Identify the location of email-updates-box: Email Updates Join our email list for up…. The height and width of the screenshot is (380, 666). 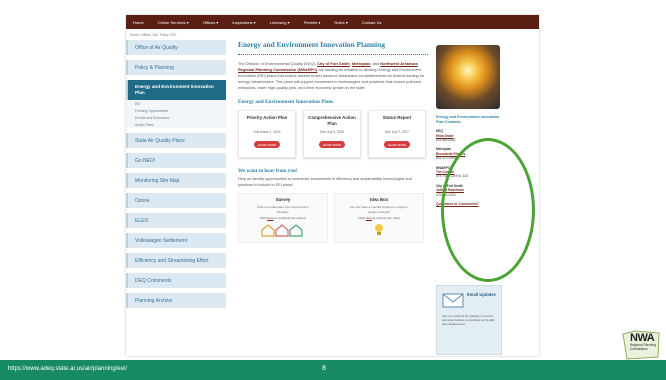
(469, 320).